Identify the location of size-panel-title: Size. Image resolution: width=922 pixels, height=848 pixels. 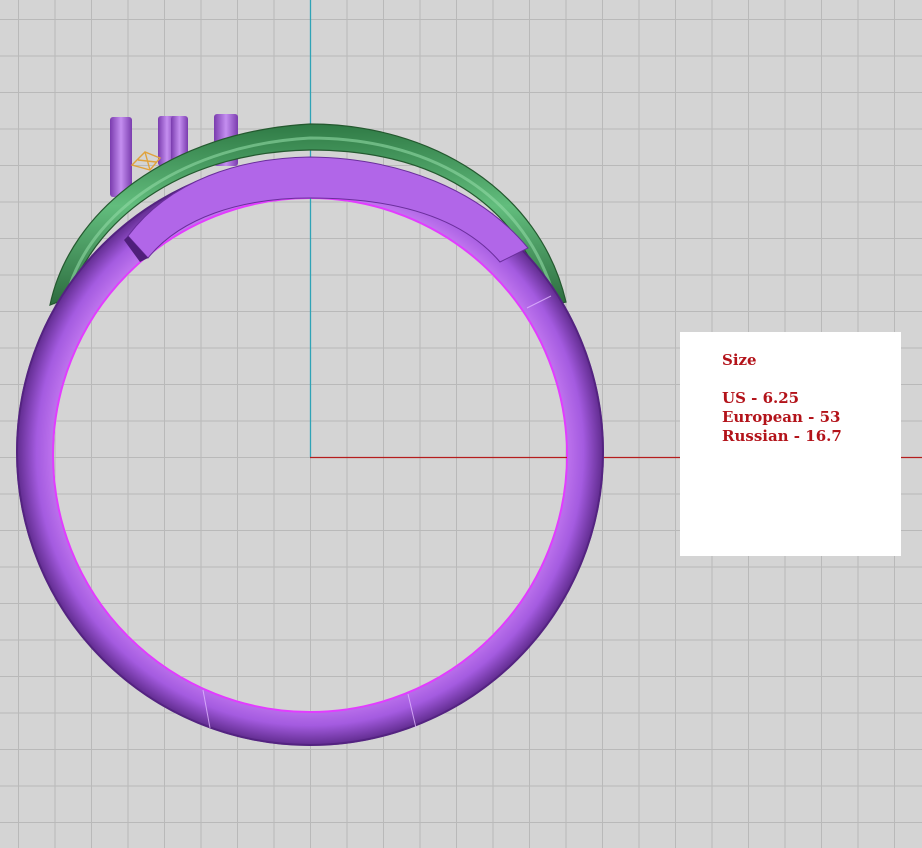
(739, 360).